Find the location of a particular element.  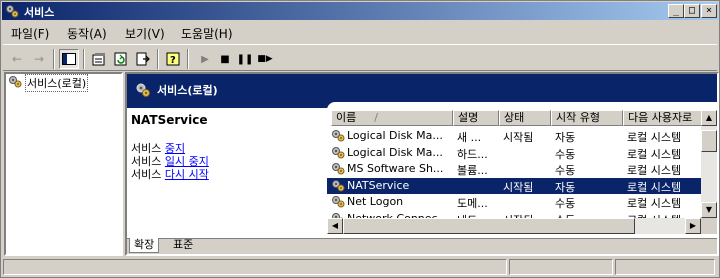

status-panel-main is located at coordinates (255, 267).